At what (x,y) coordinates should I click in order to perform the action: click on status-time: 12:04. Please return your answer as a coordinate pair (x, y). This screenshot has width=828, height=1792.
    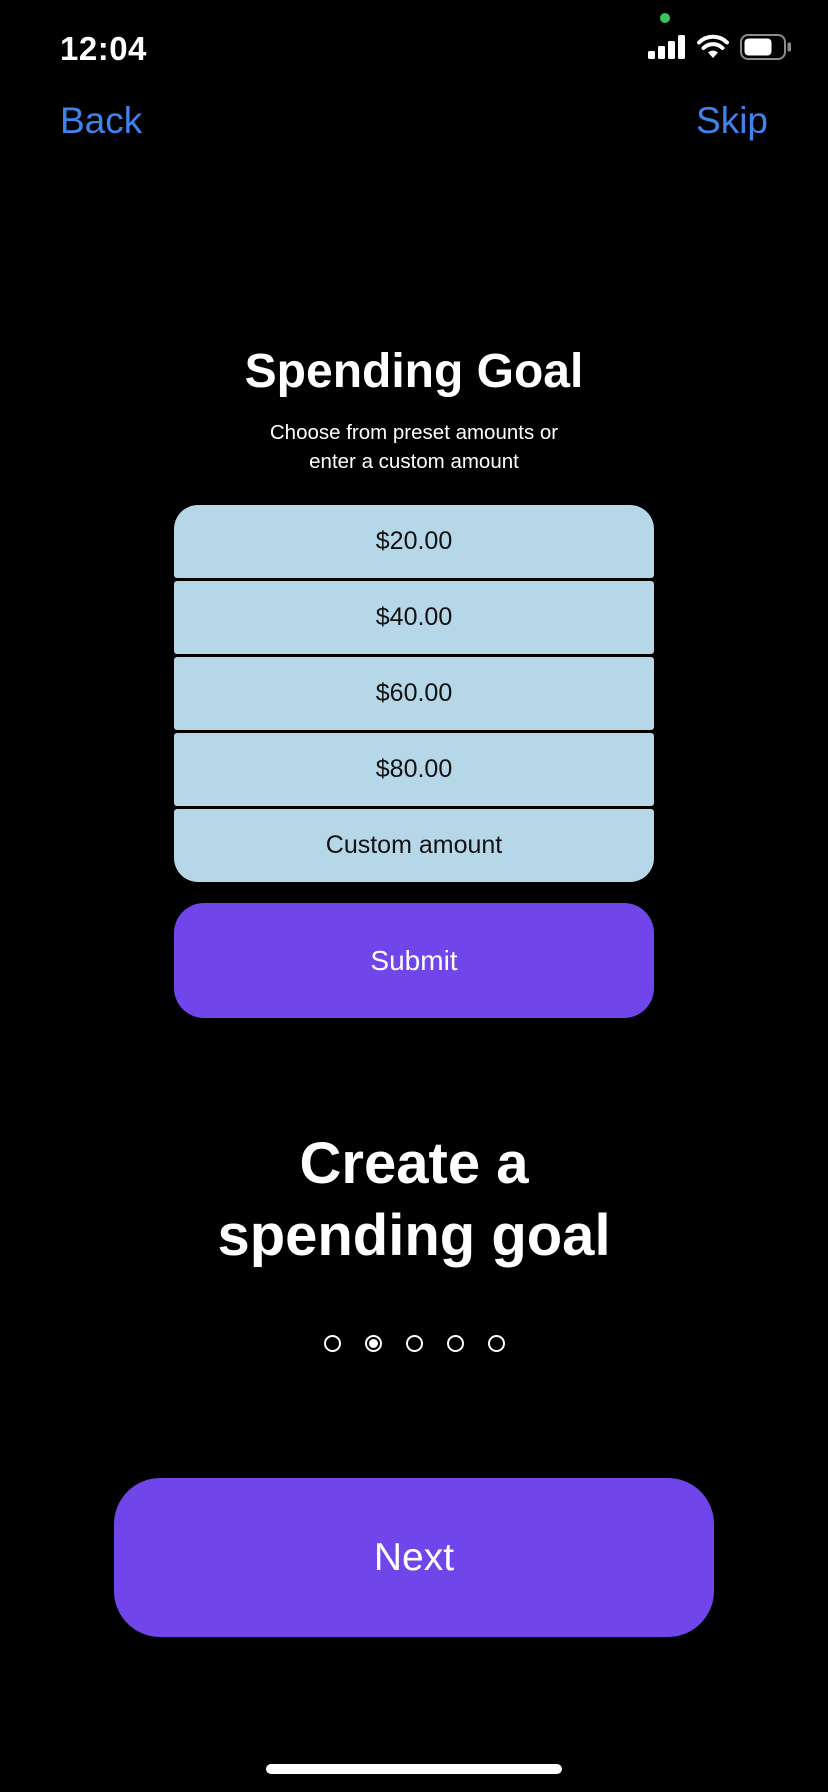
    Looking at the image, I should click on (103, 48).